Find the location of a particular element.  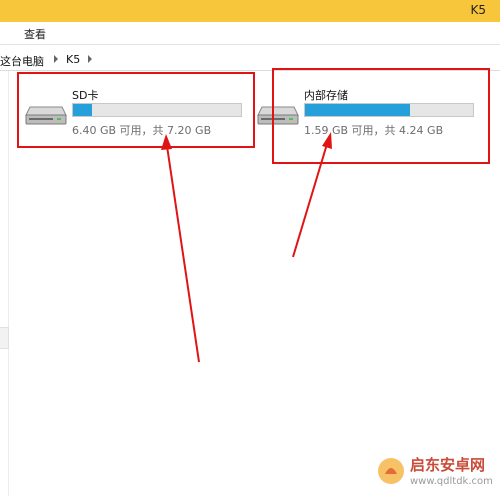

watermark: 启东安卓网 www.qdltdk.com is located at coordinates (438, 471).